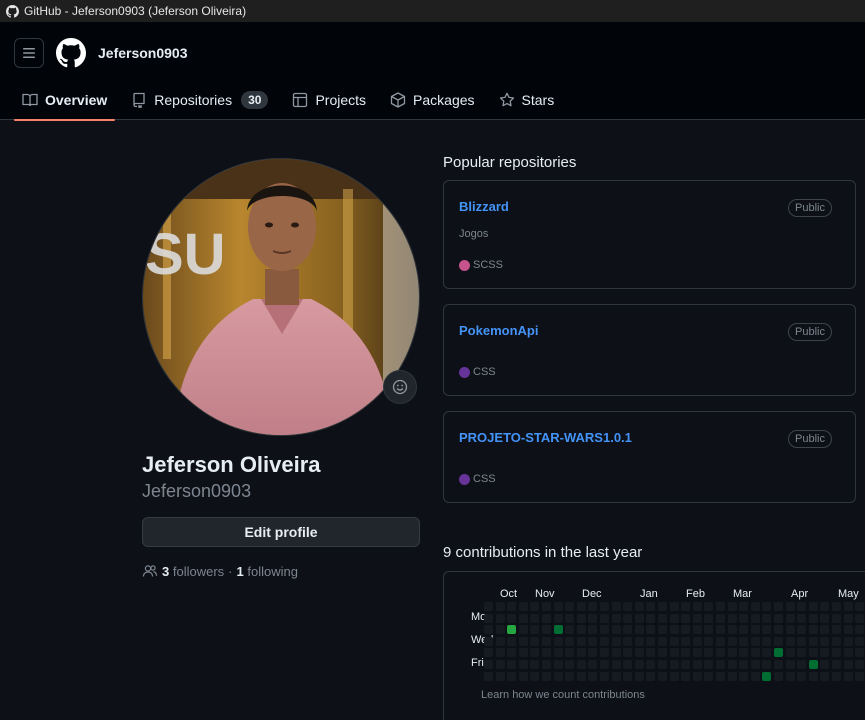 This screenshot has width=865, height=720. What do you see at coordinates (281, 297) in the screenshot?
I see `profile-avatar: SU` at bounding box center [281, 297].